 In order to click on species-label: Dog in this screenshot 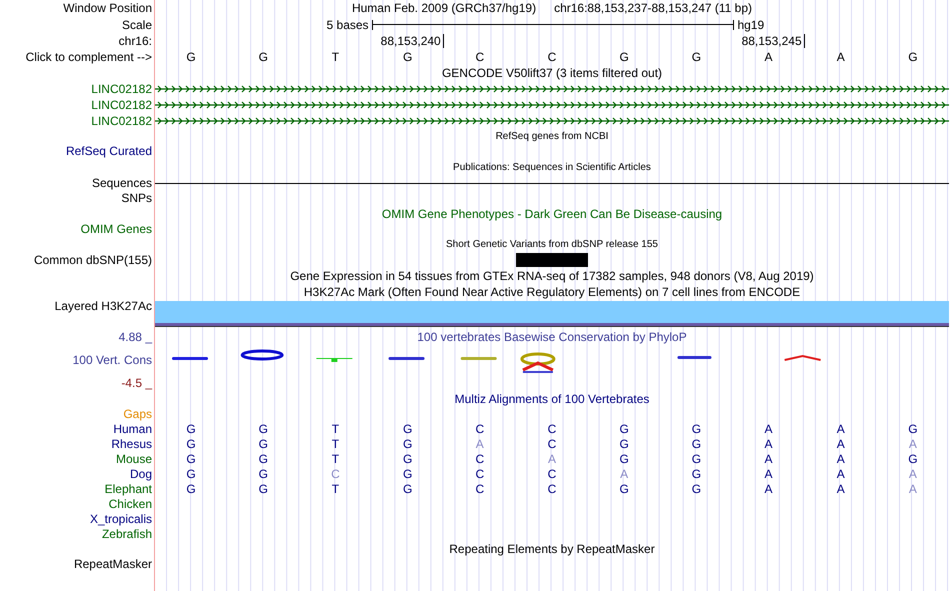, I will do `click(141, 473)`.